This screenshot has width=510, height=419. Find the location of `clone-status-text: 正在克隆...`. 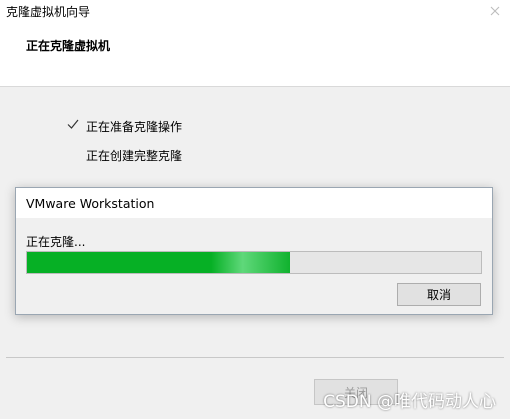

clone-status-text: 正在克隆... is located at coordinates (56, 242).